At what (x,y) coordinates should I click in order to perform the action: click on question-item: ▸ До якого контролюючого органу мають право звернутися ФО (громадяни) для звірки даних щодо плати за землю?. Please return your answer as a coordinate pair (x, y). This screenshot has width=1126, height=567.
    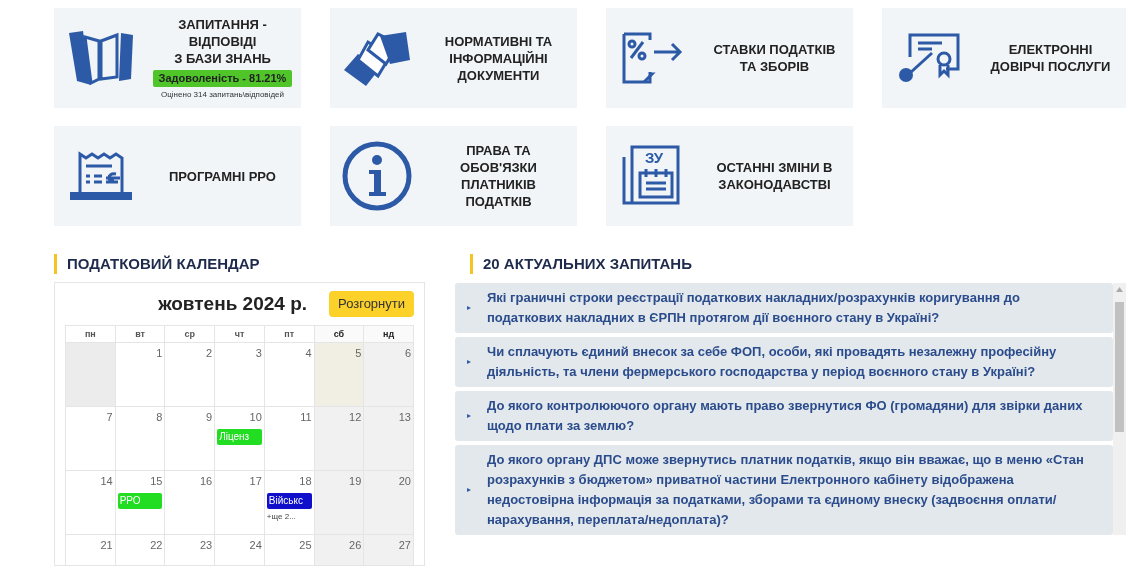
    Looking at the image, I should click on (784, 416).